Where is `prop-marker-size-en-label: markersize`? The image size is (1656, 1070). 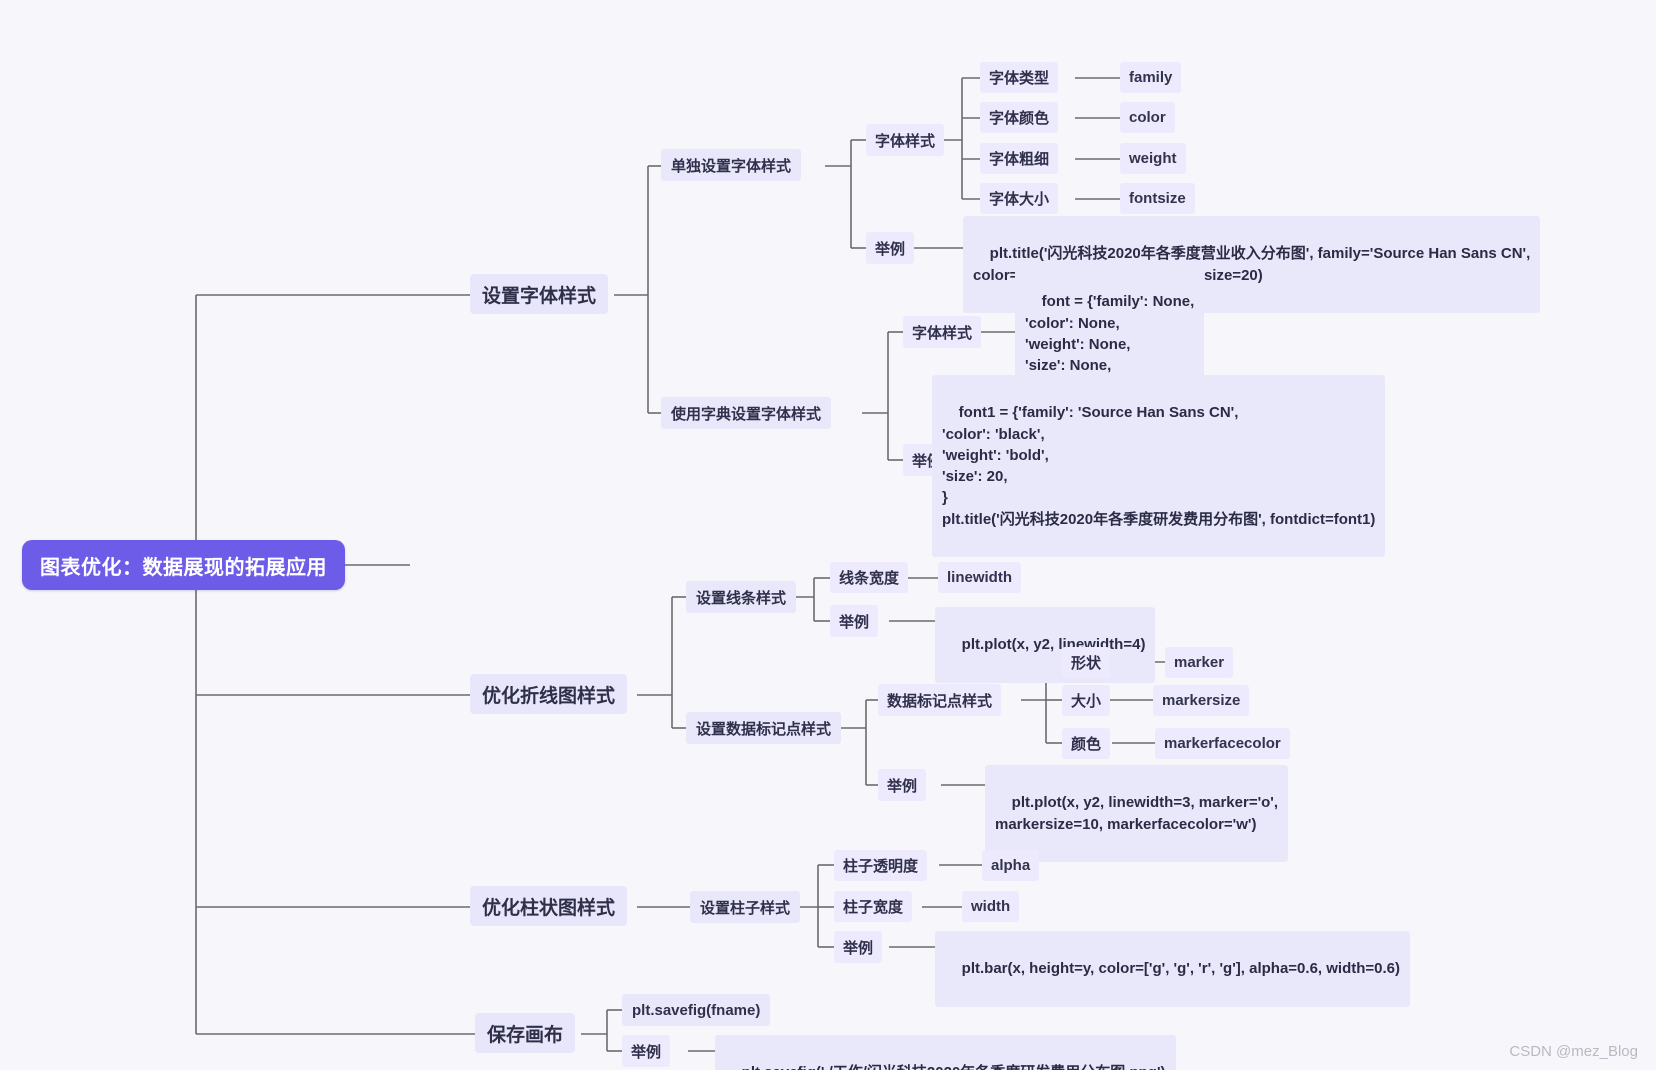
prop-marker-size-en-label: markersize is located at coordinates (1201, 700).